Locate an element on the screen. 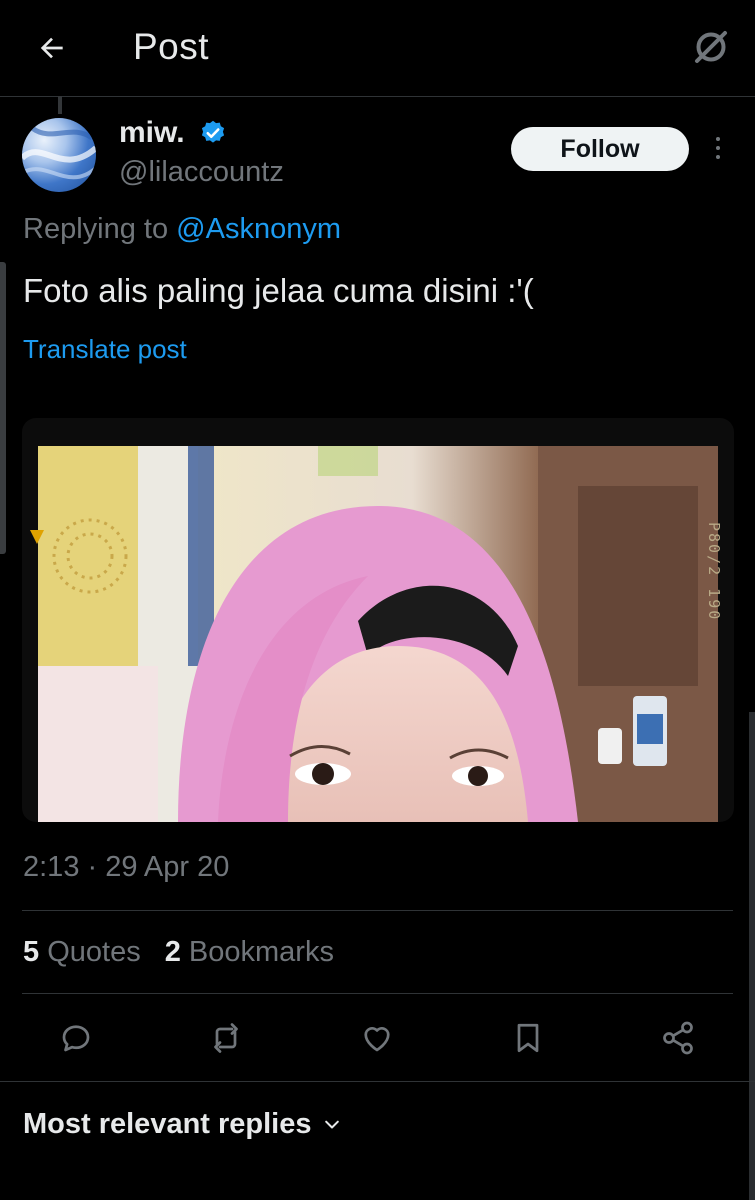 Image resolution: width=755 pixels, height=1200 pixels. reply-icon is located at coordinates (76, 1038).